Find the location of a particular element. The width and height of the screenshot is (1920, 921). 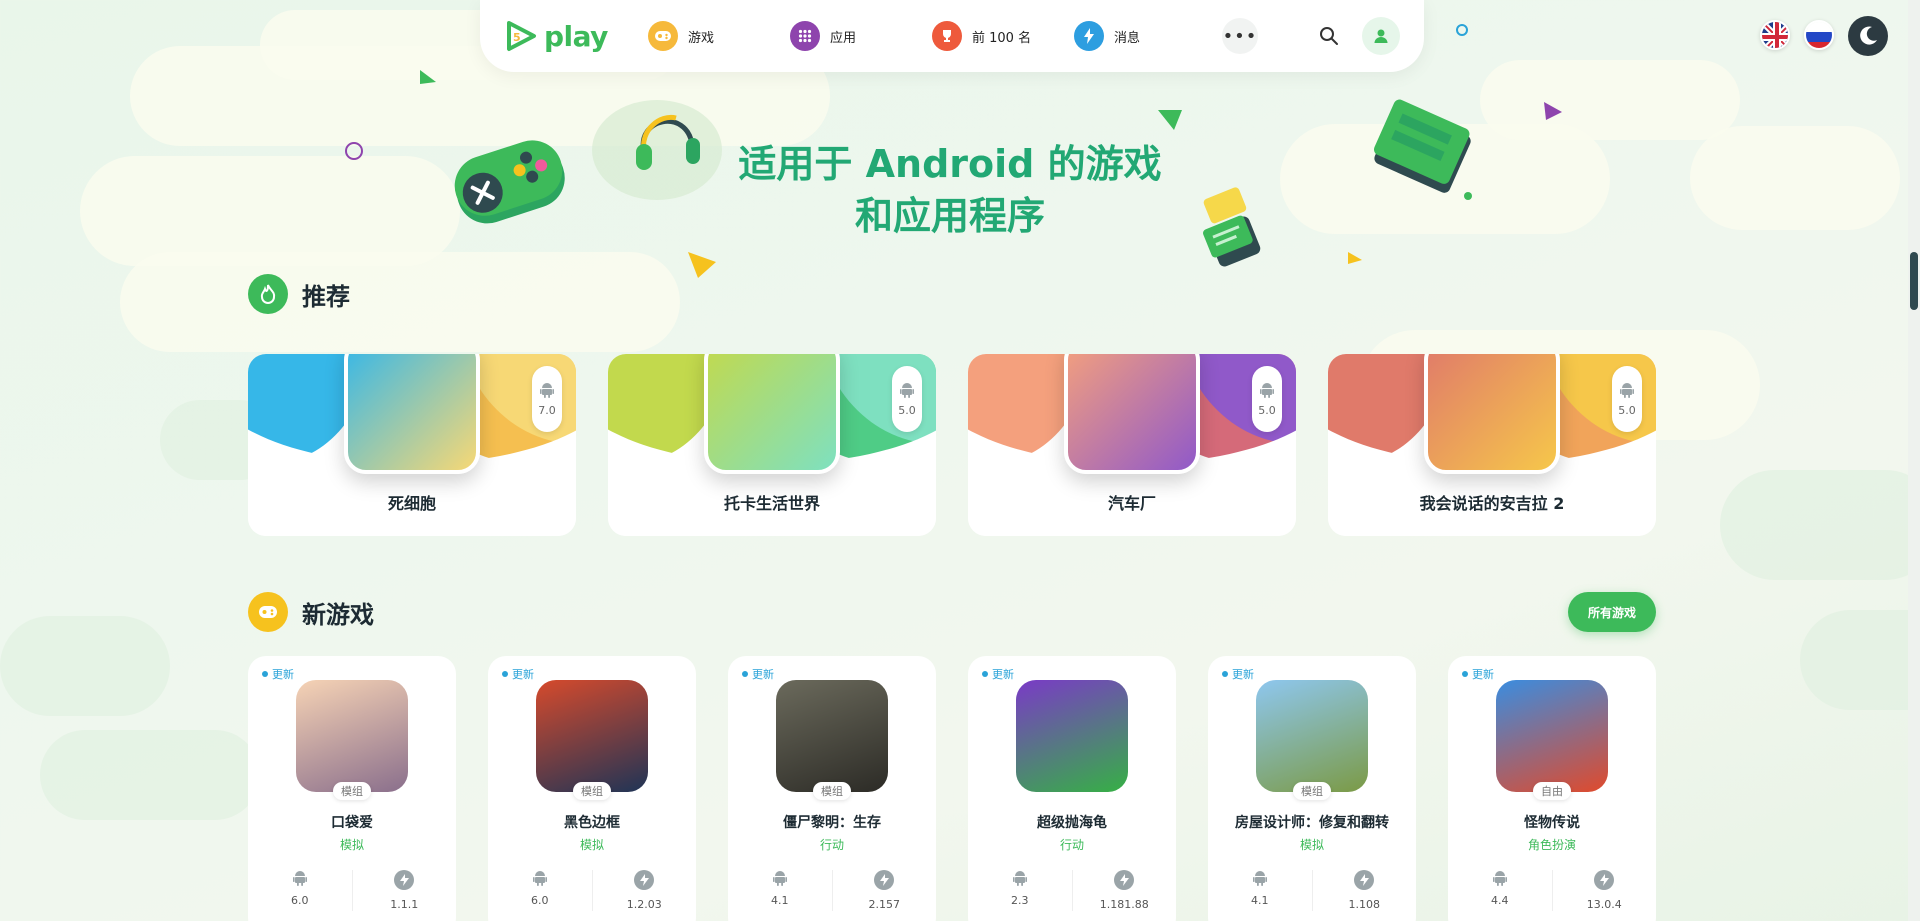

dark-mode-toggle is located at coordinates (1868, 36).